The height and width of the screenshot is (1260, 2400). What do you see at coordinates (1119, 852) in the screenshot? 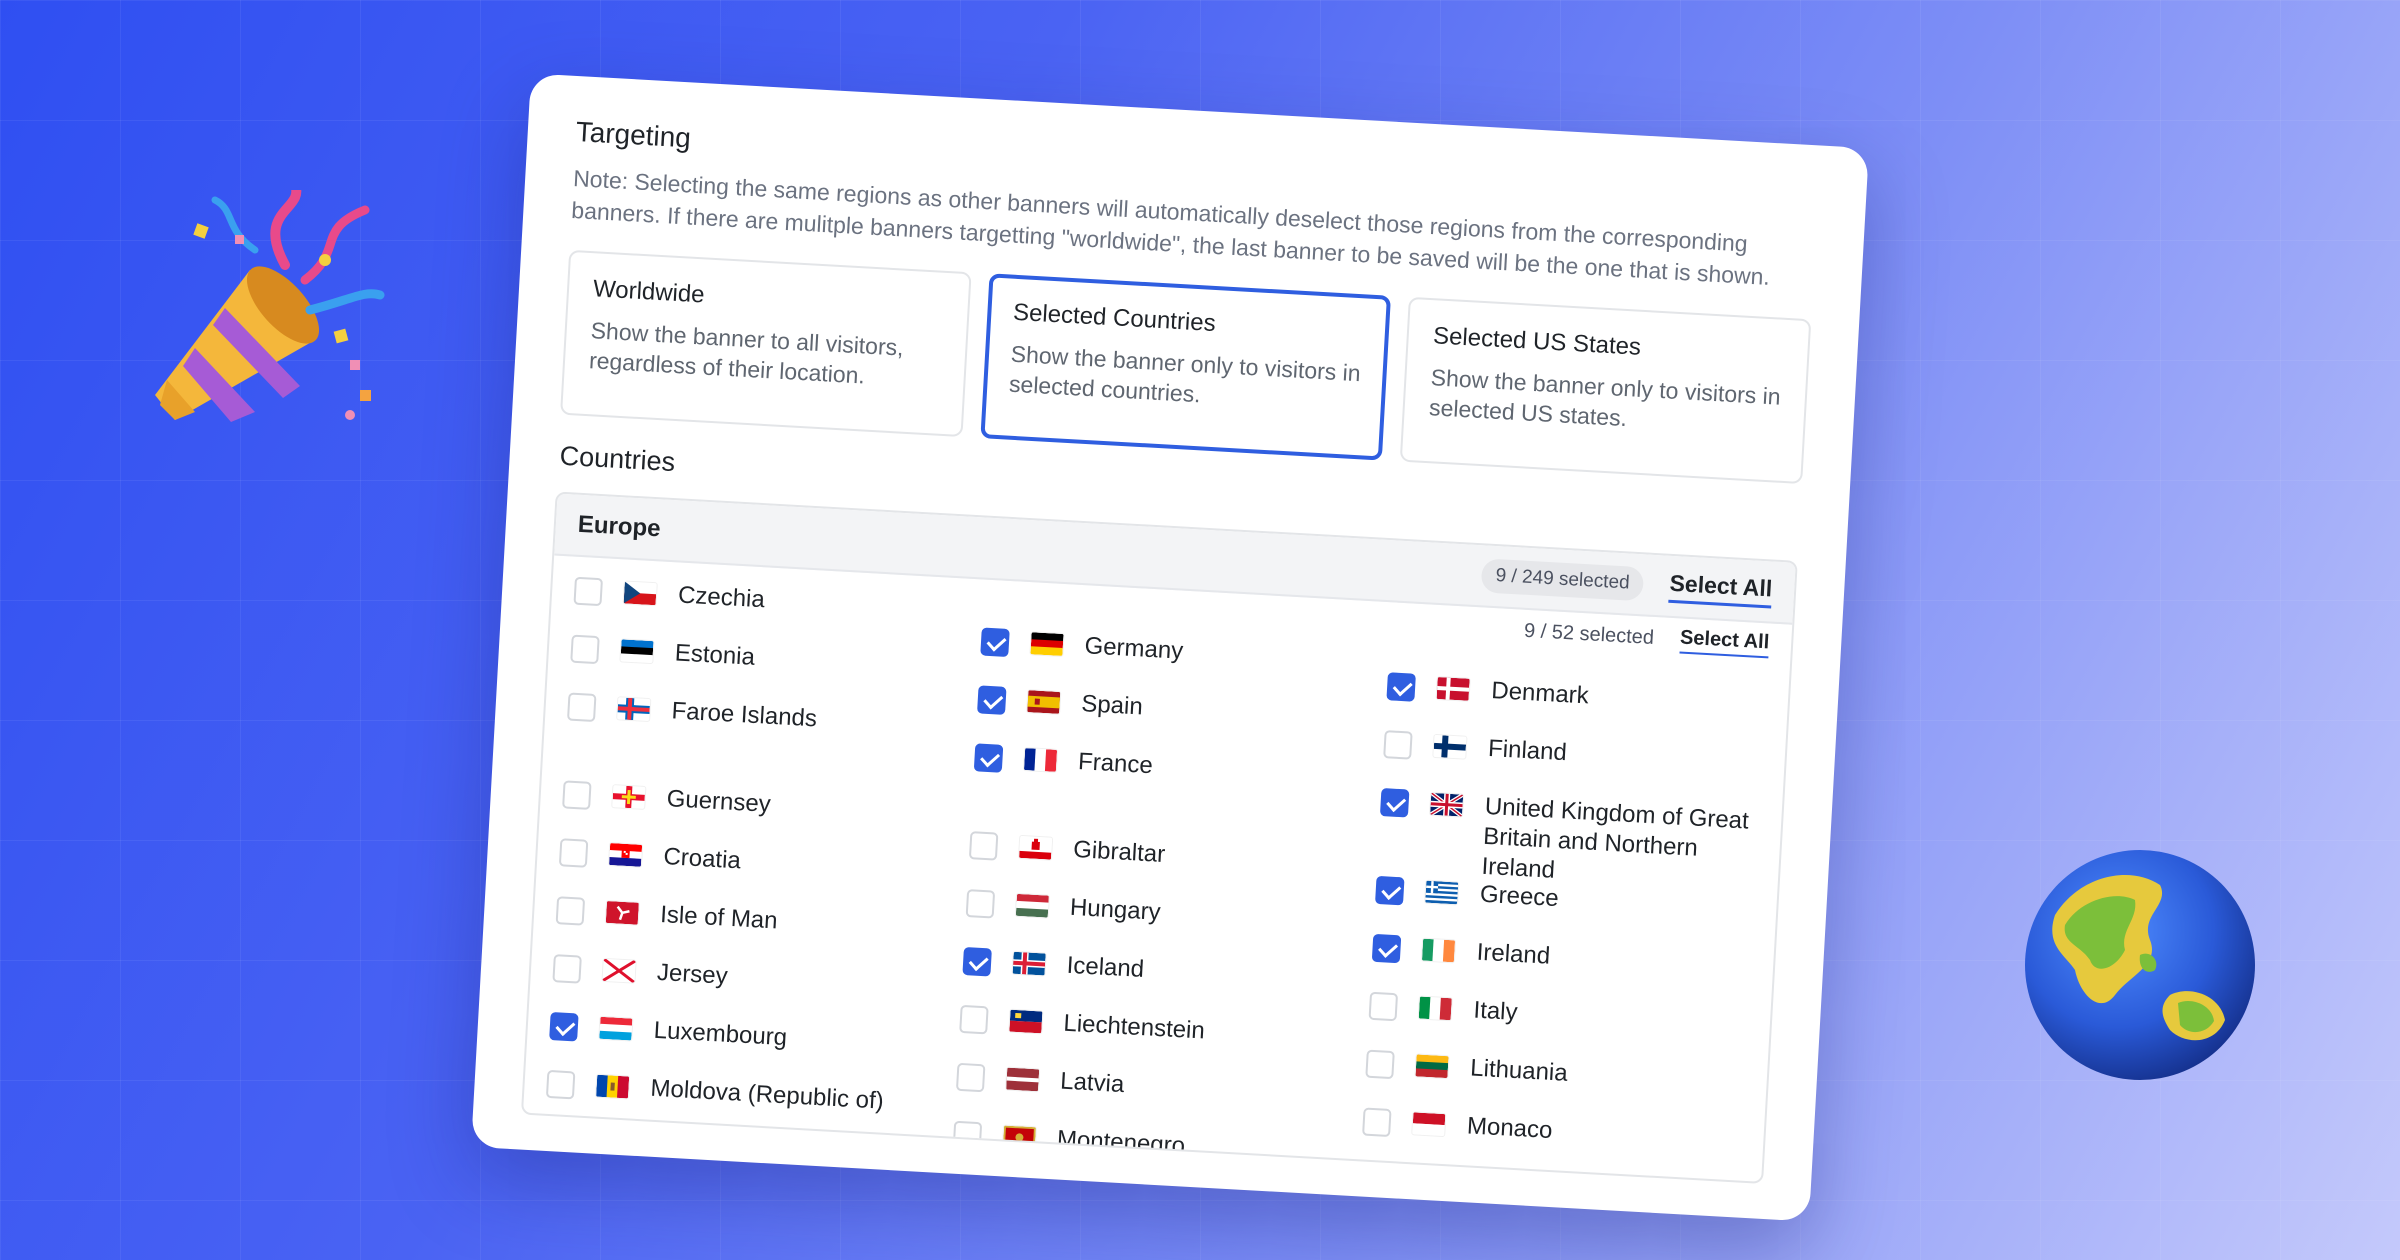
I see `country-label: Gibraltar` at bounding box center [1119, 852].